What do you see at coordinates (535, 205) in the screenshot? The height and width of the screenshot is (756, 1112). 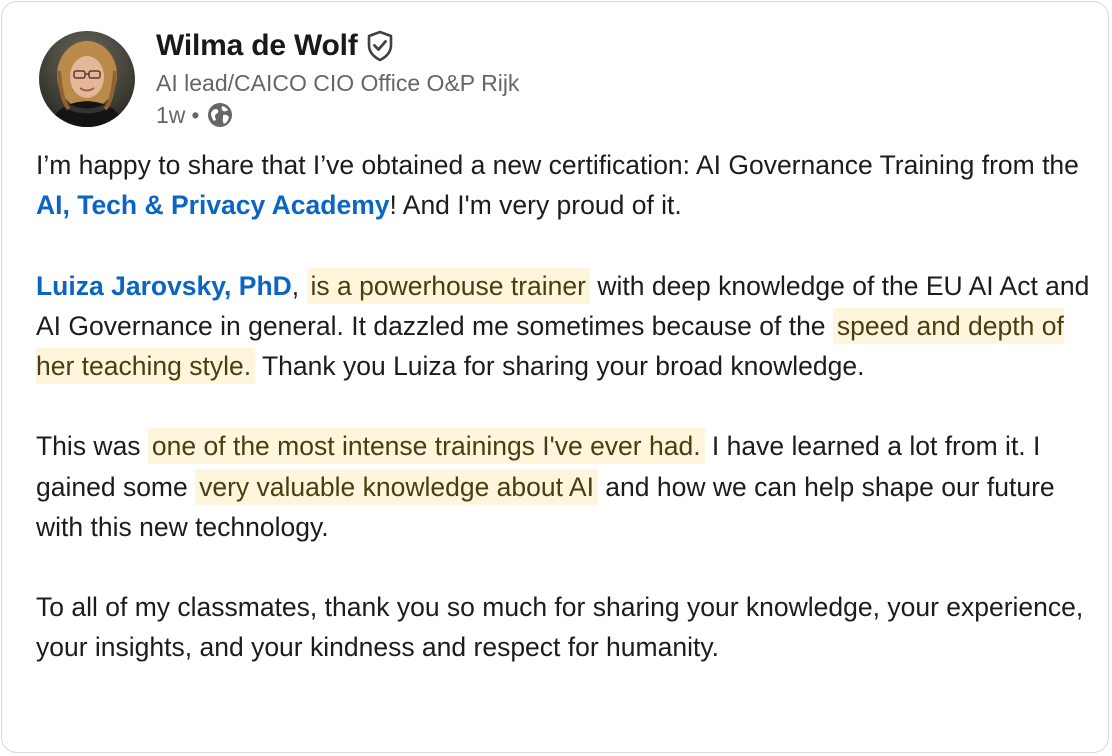 I see `post-text: ! And I'm very proud of it.` at bounding box center [535, 205].